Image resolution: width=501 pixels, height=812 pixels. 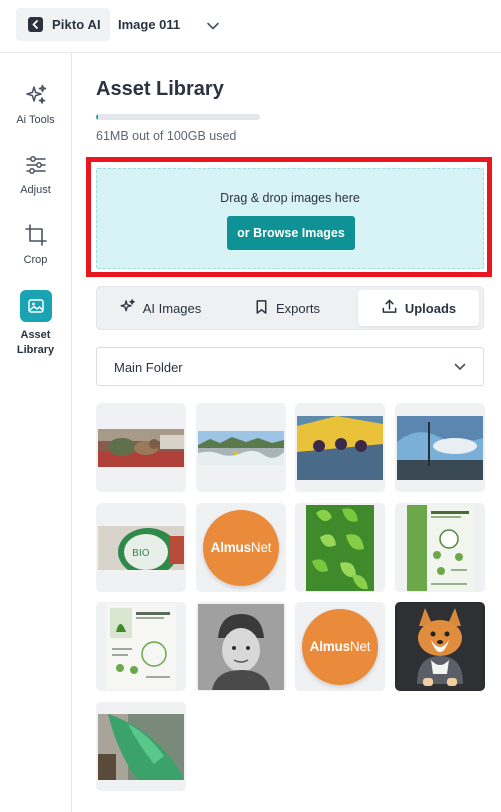 I want to click on sparkle-icon, so click(x=36, y=95).